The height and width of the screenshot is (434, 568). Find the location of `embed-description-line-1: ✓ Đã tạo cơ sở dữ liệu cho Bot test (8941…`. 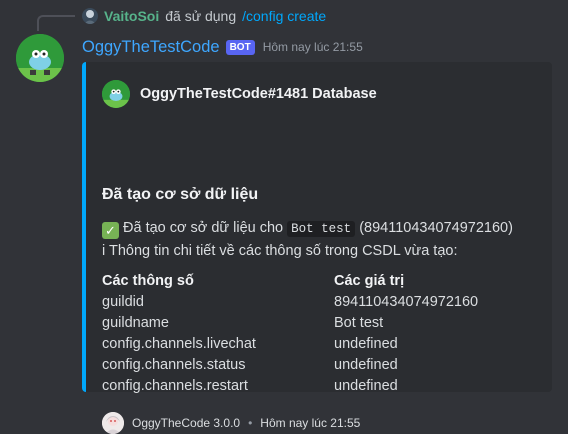

embed-description-line-1: ✓ Đã tạo cơ sở dữ liệu cho Bot test (8941… is located at coordinates (307, 228).